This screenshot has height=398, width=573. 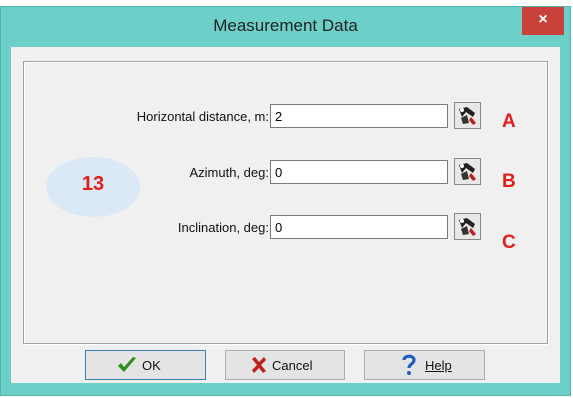 What do you see at coordinates (223, 227) in the screenshot?
I see `inclination-label: Inclination, deg:` at bounding box center [223, 227].